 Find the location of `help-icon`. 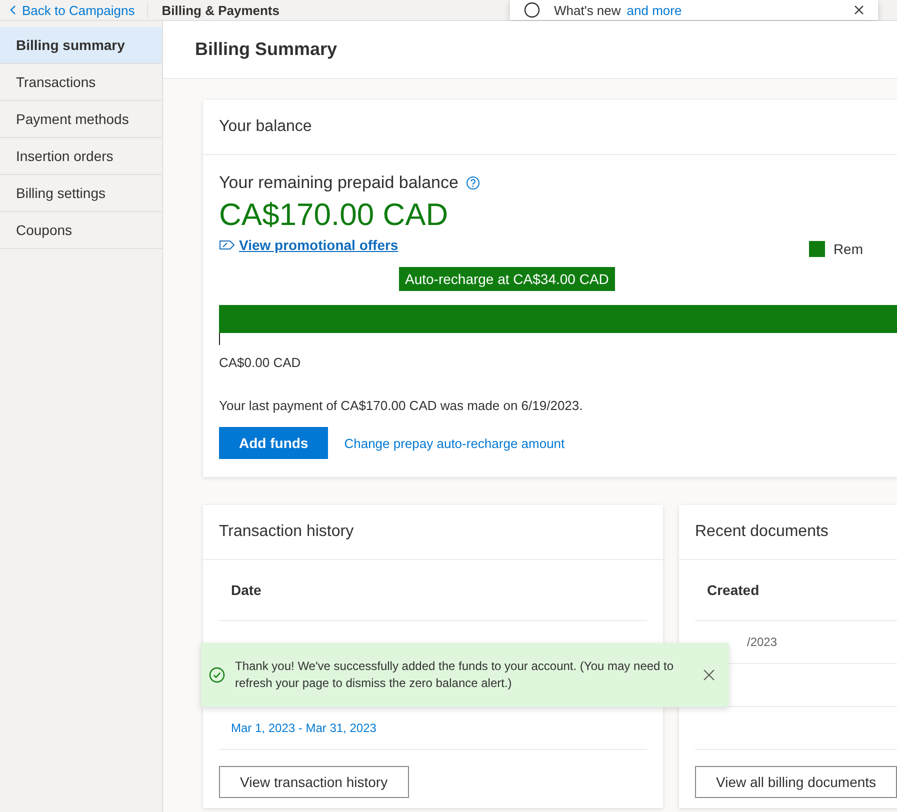

help-icon is located at coordinates (473, 183).